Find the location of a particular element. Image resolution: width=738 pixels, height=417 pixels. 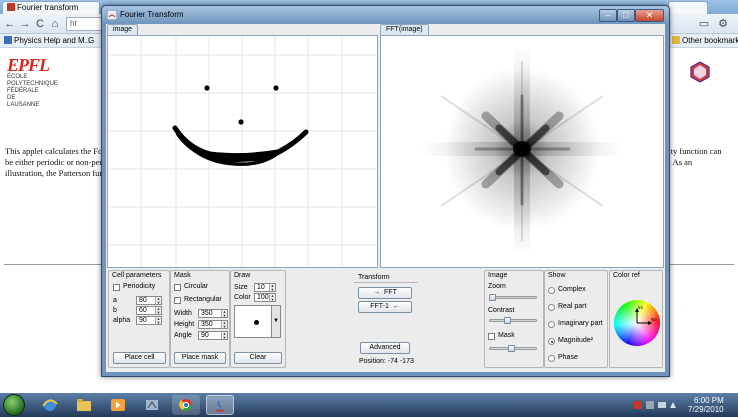

radio-phase is located at coordinates (551, 358).